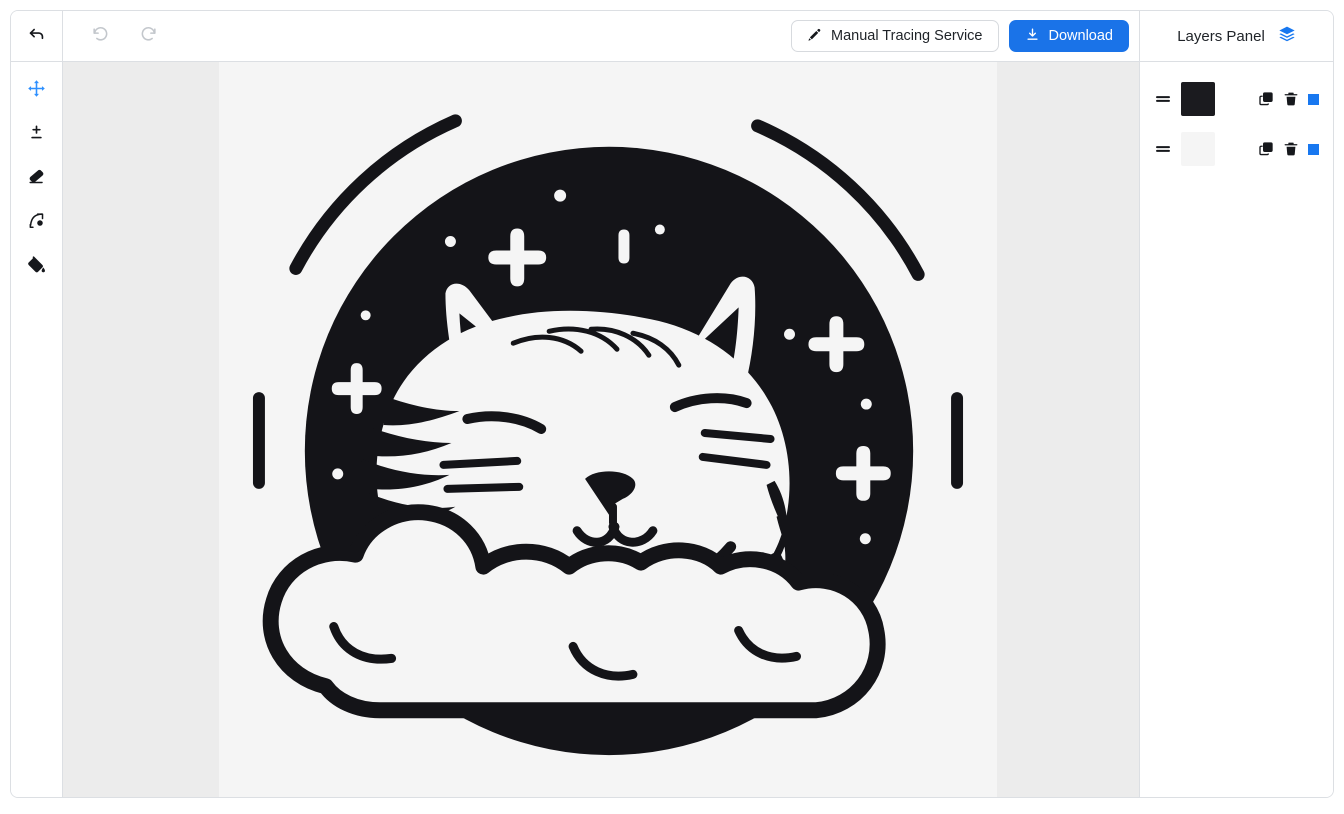 This screenshot has height=814, width=1344. Describe the element at coordinates (1221, 36) in the screenshot. I see `layers-panel-title: Layers Panel` at that location.